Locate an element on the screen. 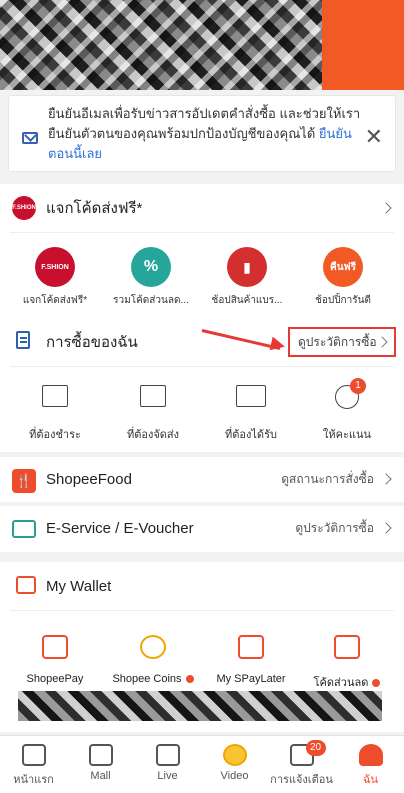  nav-mall: Mall is located at coordinates (100, 764).